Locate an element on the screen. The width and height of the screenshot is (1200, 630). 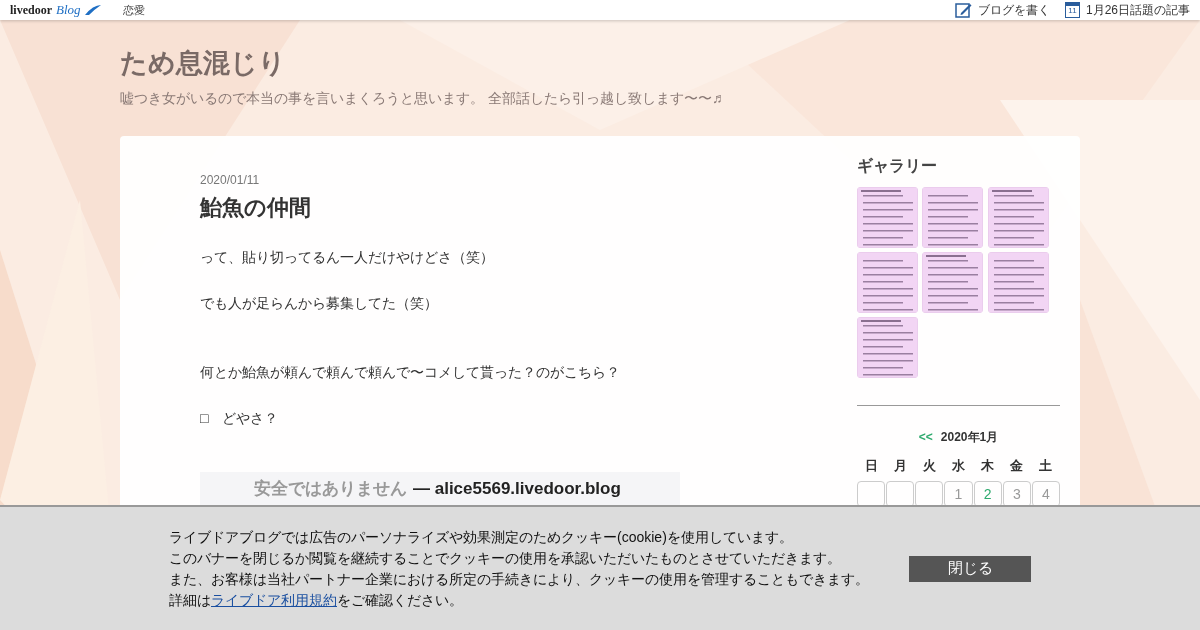
pencil-icon is located at coordinates (963, 10).